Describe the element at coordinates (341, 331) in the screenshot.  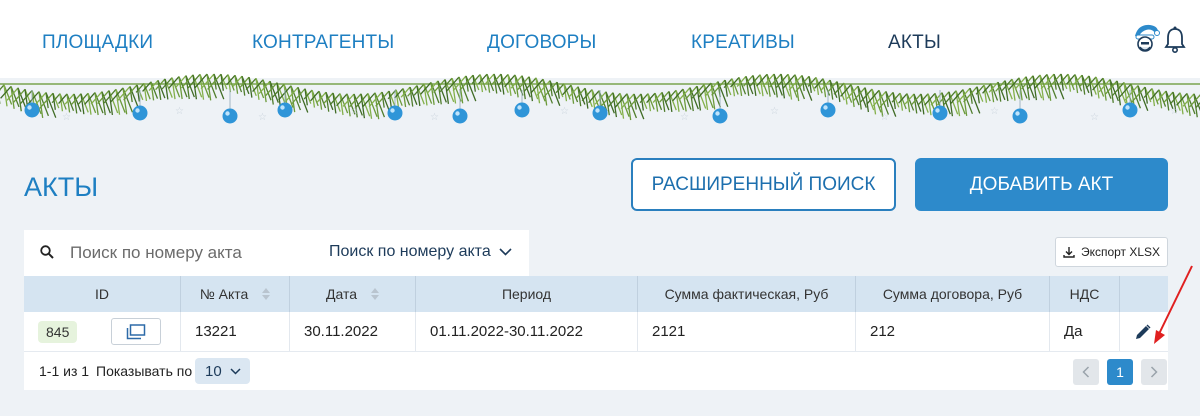
I see `date-value: 30.11.2022` at that location.